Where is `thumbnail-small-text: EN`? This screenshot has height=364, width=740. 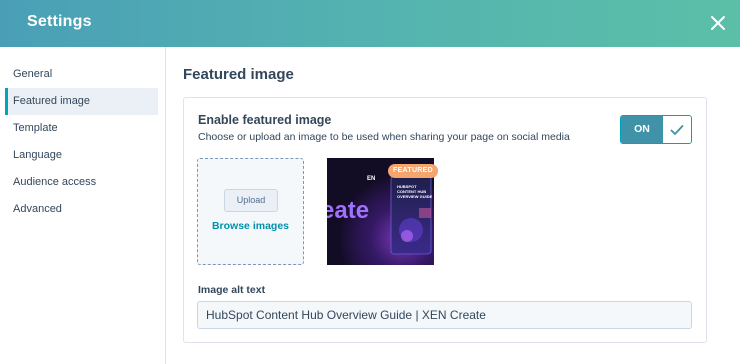 thumbnail-small-text: EN is located at coordinates (371, 179).